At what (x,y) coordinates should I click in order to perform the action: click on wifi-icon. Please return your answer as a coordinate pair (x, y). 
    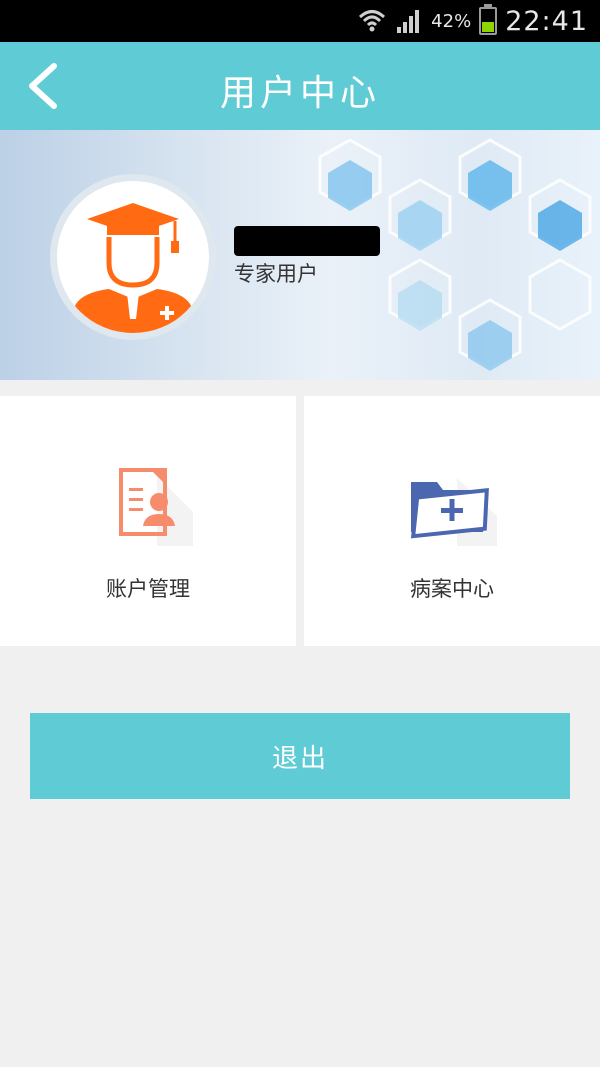
    Looking at the image, I should click on (372, 21).